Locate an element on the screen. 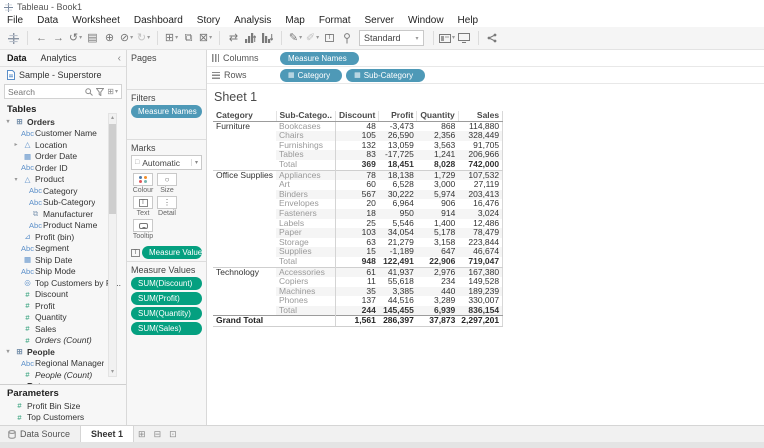 This screenshot has width=764, height=448. value-cell: 145,455 is located at coordinates (397, 310).